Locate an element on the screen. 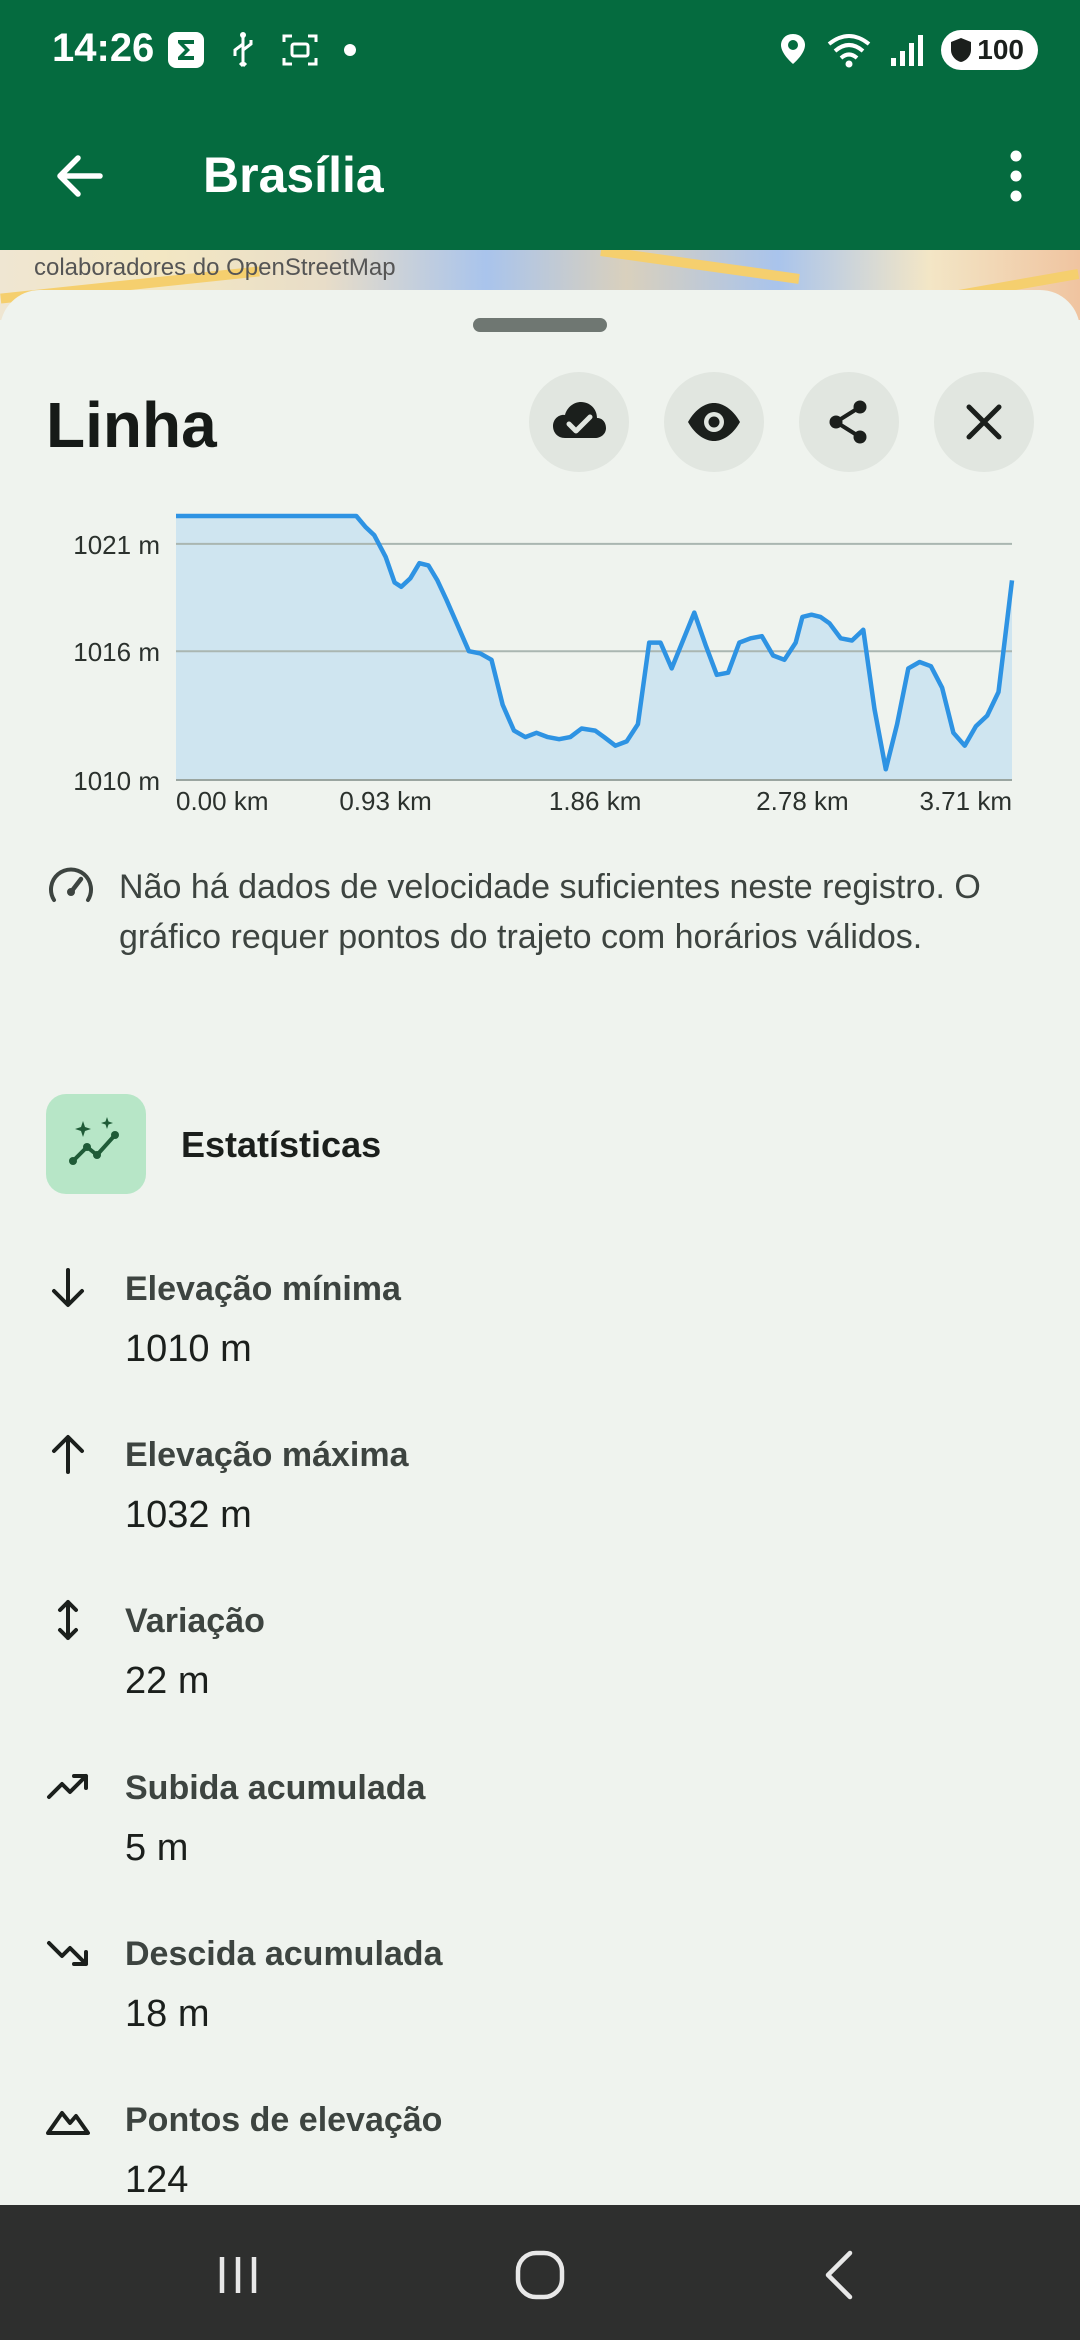 Image resolution: width=1080 pixels, height=2340 pixels. home-icon is located at coordinates (540, 2275).